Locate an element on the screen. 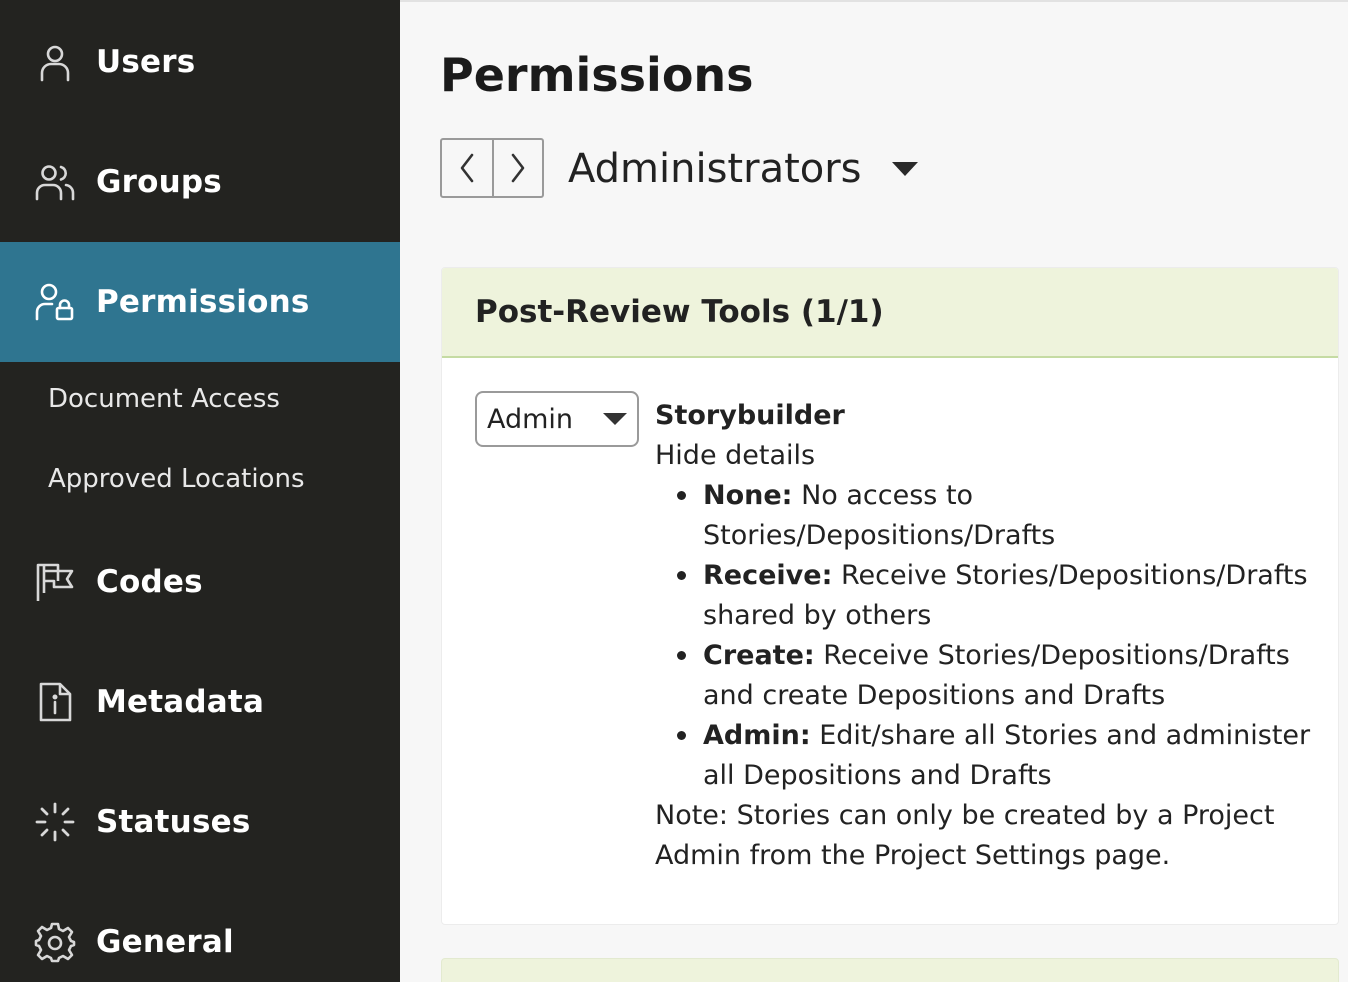  page-title: Permissions is located at coordinates (597, 75).